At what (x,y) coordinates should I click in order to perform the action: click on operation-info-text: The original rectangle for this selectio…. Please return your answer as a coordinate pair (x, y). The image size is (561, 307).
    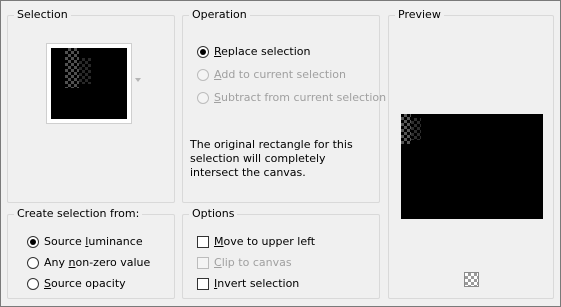
    Looking at the image, I should click on (271, 158).